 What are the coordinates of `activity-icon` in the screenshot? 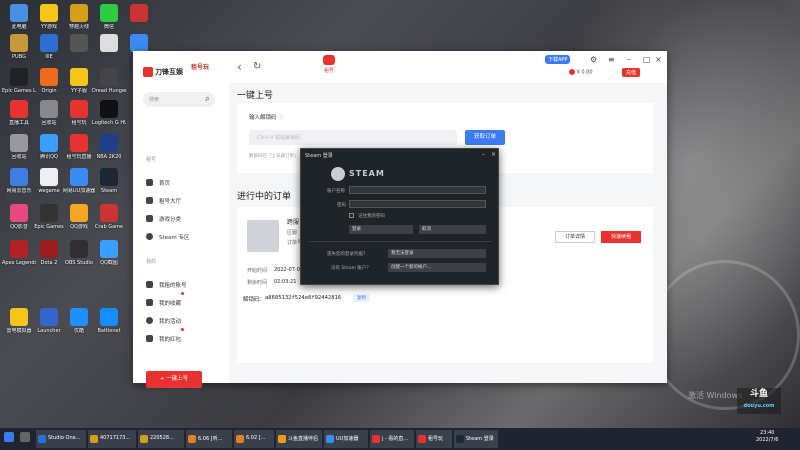 It's located at (149, 320).